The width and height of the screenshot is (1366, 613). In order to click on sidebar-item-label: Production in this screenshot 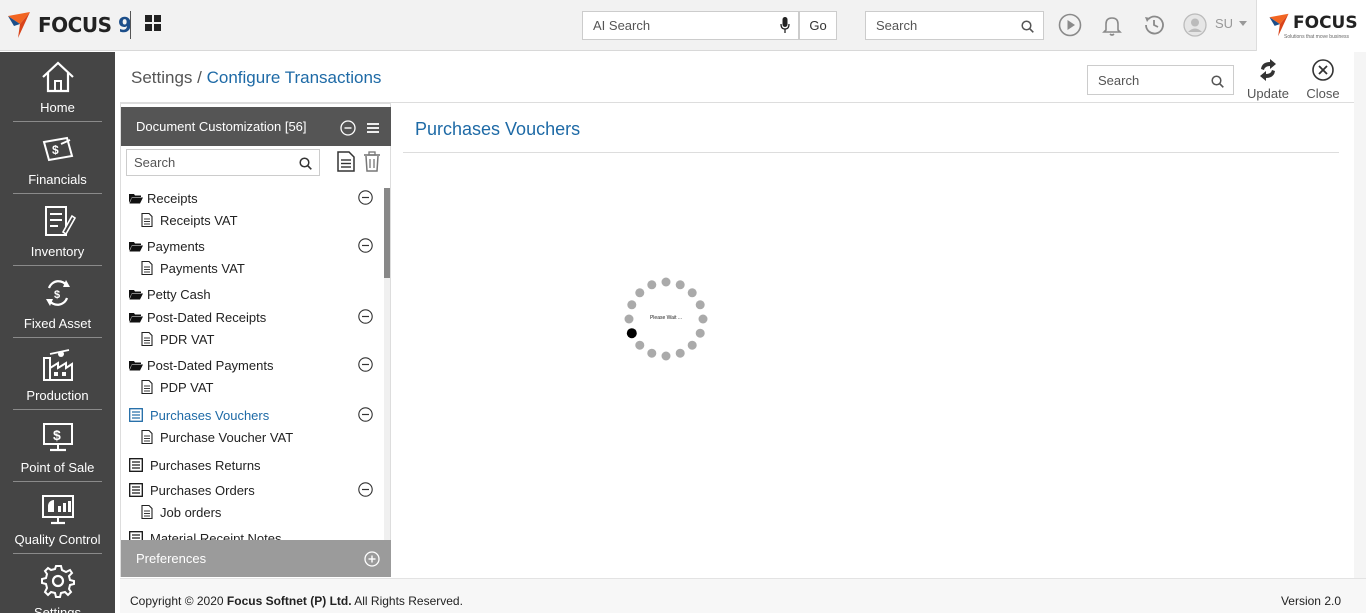, I will do `click(57, 395)`.